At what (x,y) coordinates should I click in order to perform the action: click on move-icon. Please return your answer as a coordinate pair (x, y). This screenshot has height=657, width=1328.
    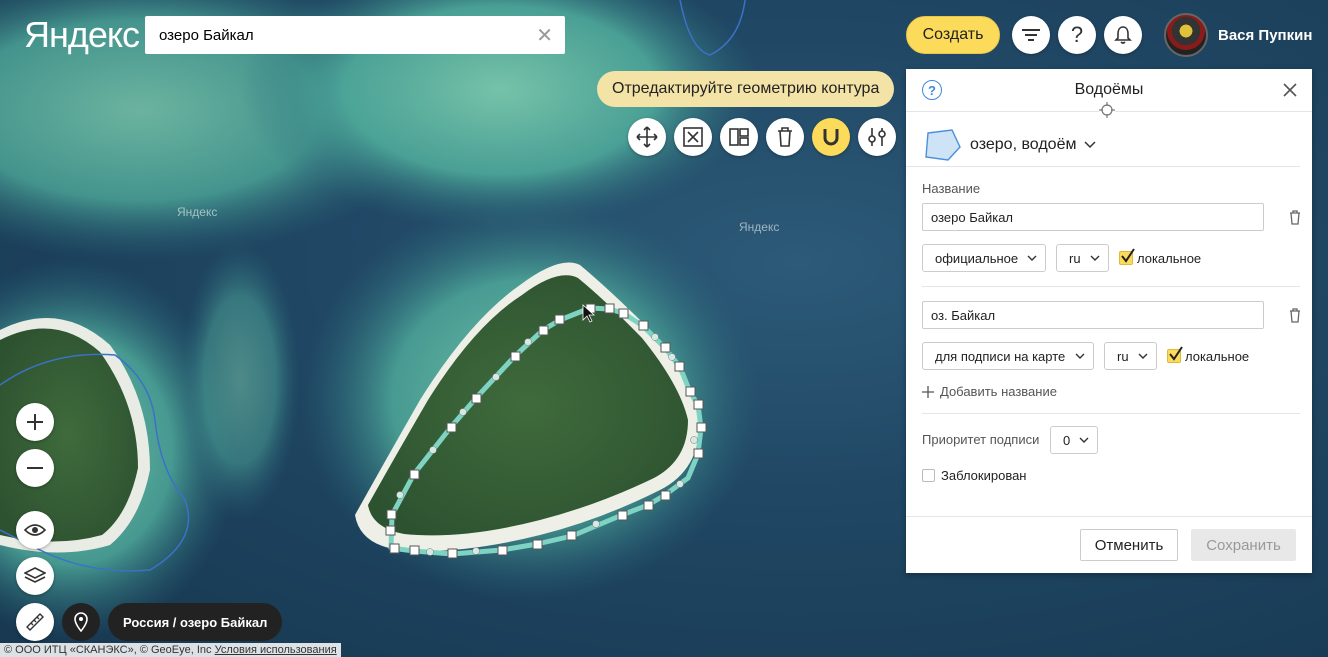
    Looking at the image, I should click on (647, 137).